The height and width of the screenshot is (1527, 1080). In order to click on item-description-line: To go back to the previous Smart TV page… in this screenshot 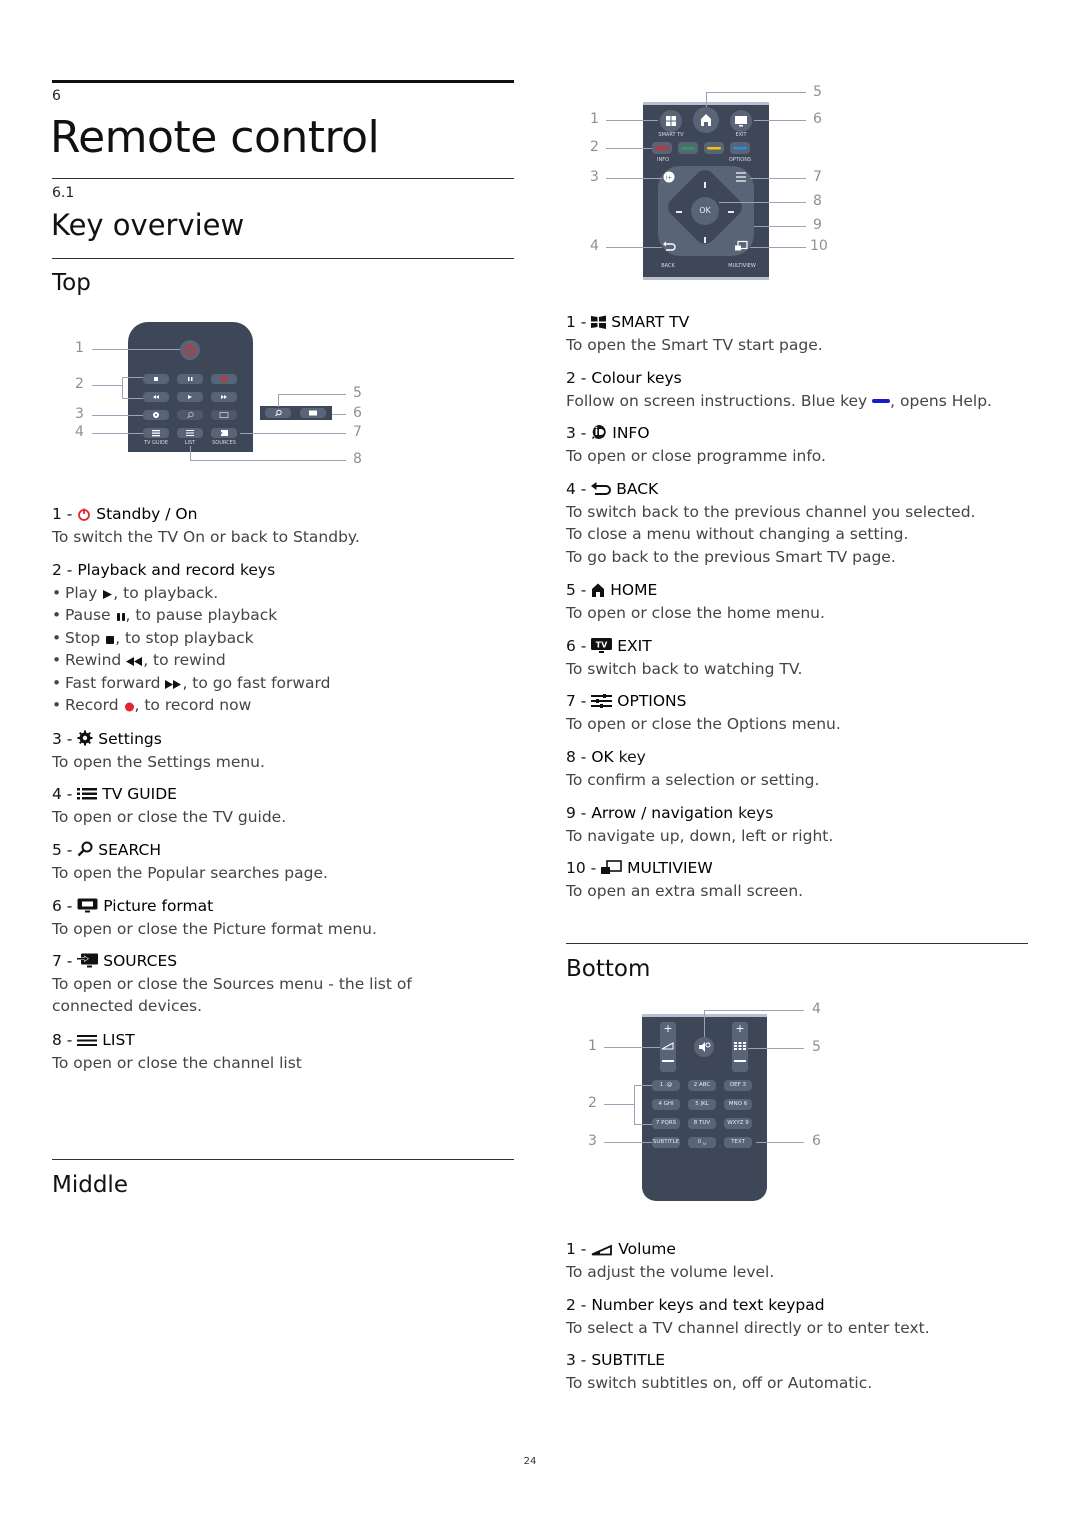, I will do `click(731, 556)`.